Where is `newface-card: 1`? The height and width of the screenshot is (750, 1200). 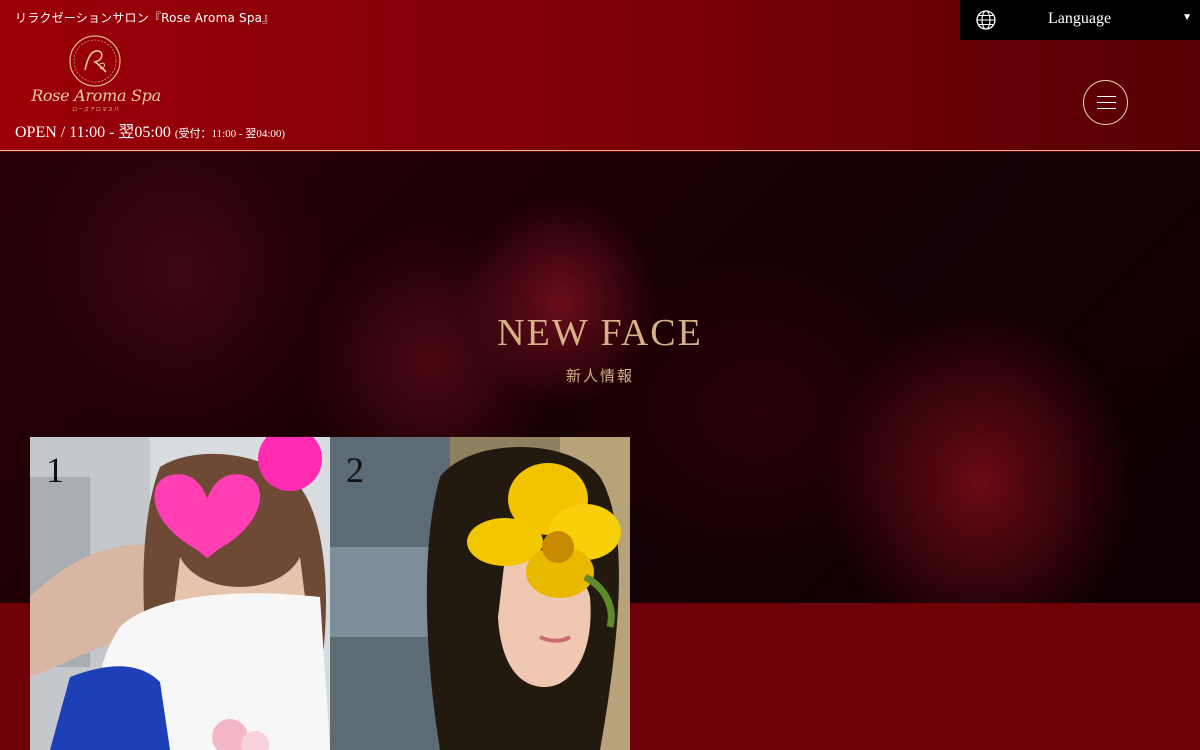 newface-card: 1 is located at coordinates (180, 593).